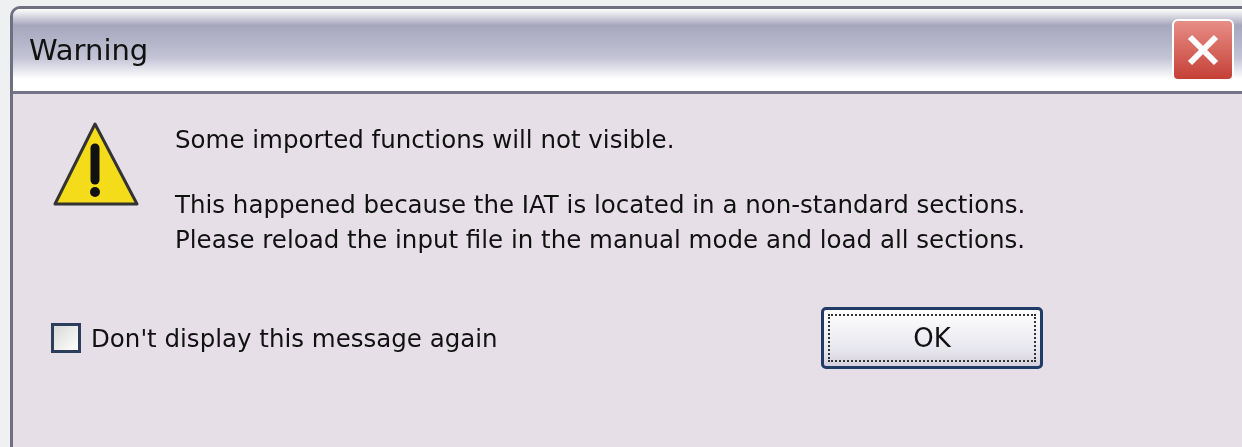  Describe the element at coordinates (294, 338) in the screenshot. I see `checkbox-label: Don't display this message again` at that location.